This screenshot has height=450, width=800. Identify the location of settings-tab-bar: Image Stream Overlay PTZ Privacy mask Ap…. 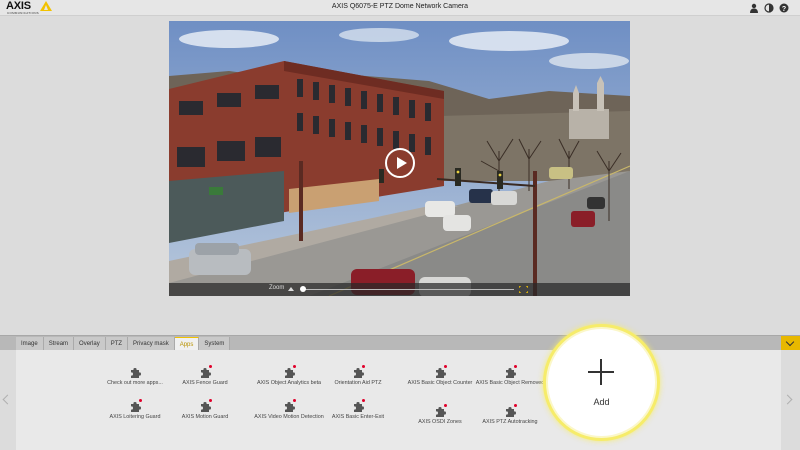
(400, 343).